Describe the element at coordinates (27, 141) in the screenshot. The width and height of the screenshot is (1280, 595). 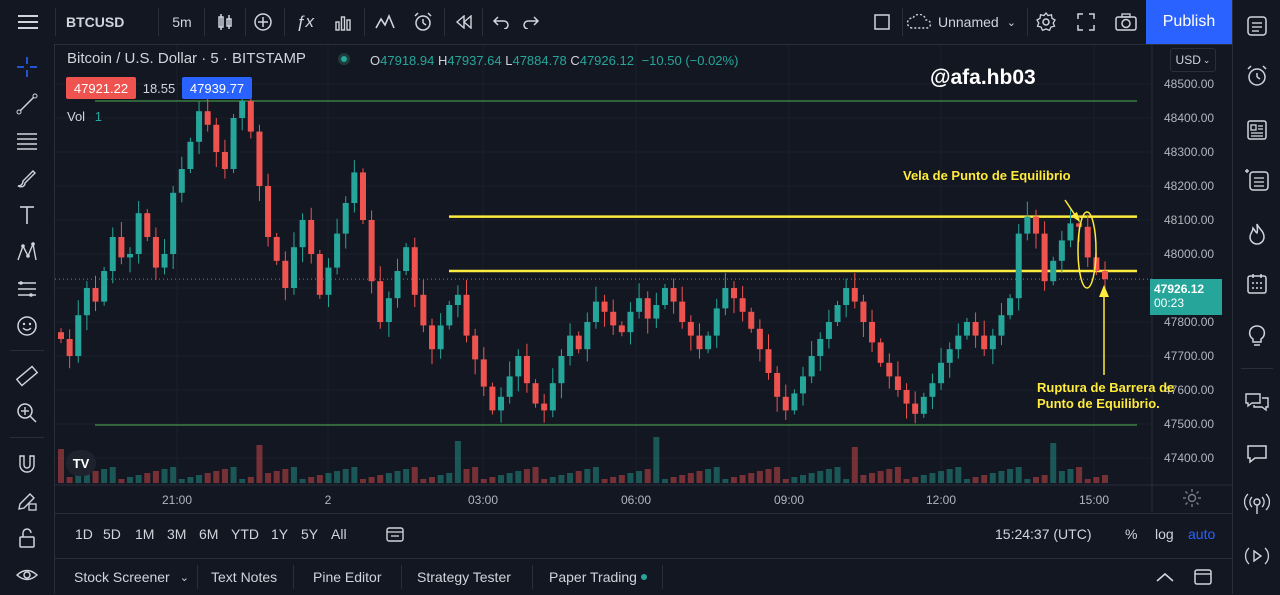
I see `fib-tool` at that location.